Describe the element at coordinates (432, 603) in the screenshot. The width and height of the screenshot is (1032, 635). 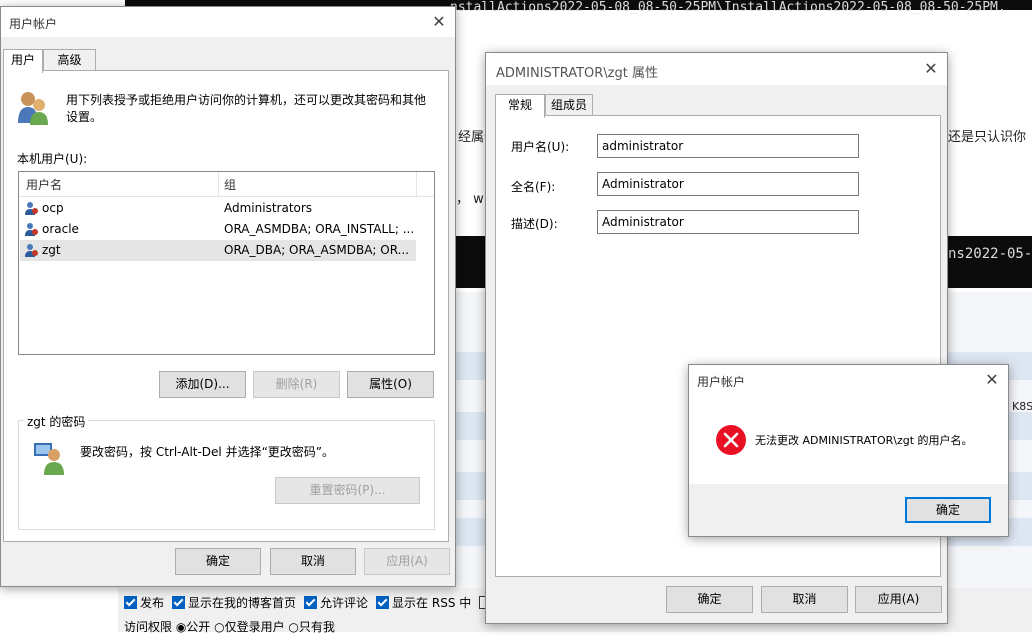
I see `checkbox-label: 显示在 RSS 中` at that location.